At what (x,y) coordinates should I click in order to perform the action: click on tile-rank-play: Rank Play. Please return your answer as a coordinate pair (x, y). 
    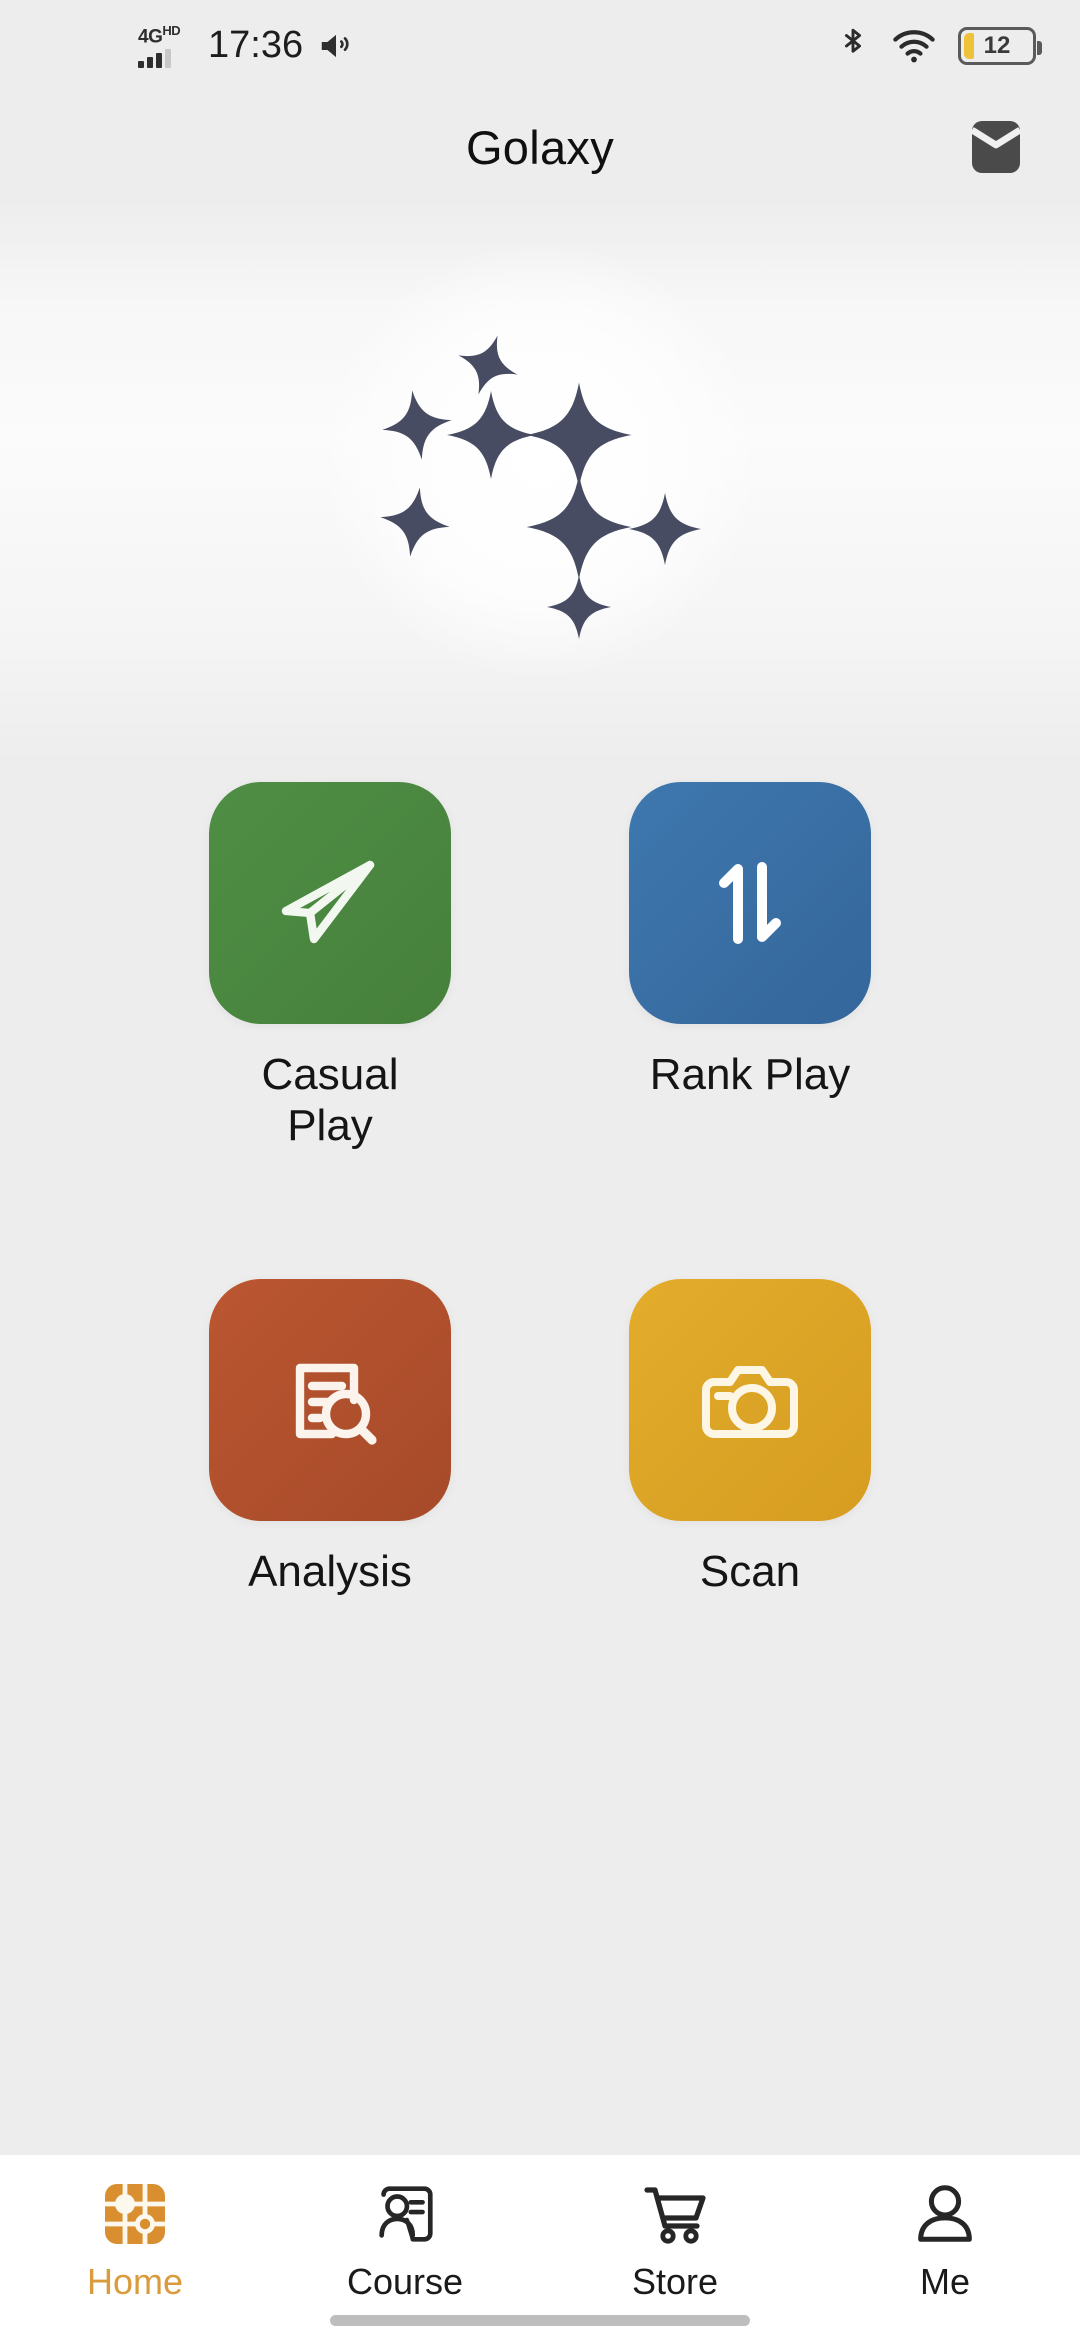
    Looking at the image, I should click on (750, 966).